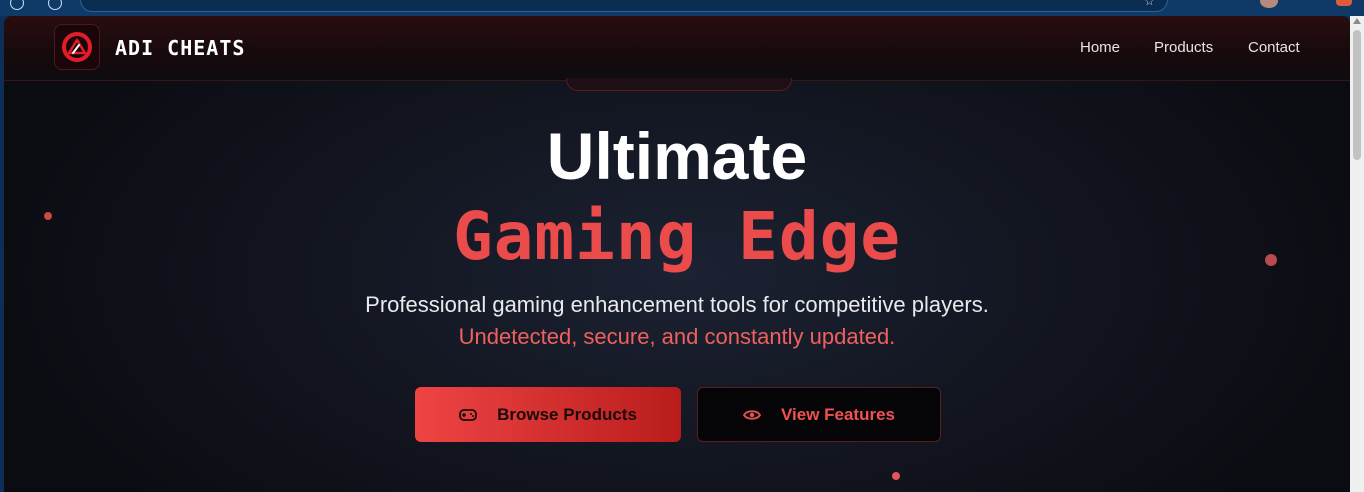 The width and height of the screenshot is (1364, 492). I want to click on top-navbar: ADI CHEATS Home Products Contact, so click(677, 48).